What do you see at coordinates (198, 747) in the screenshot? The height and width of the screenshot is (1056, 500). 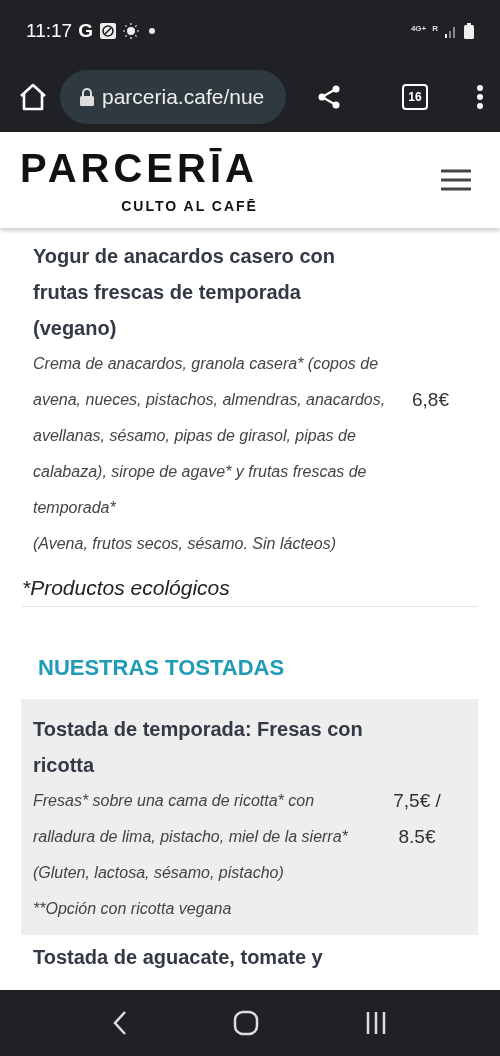 I see `item-title: Tostada de temporada: Fresas con ricotta` at bounding box center [198, 747].